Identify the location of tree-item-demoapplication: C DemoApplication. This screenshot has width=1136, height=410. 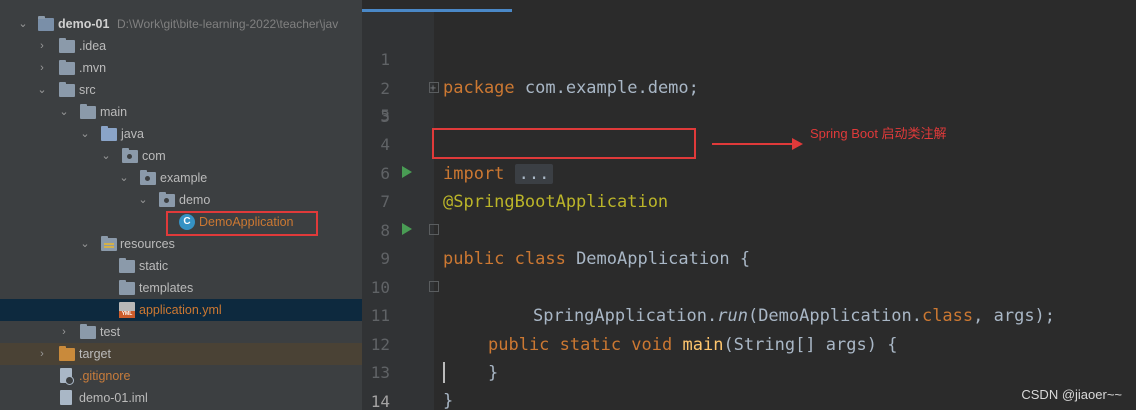
(181, 222).